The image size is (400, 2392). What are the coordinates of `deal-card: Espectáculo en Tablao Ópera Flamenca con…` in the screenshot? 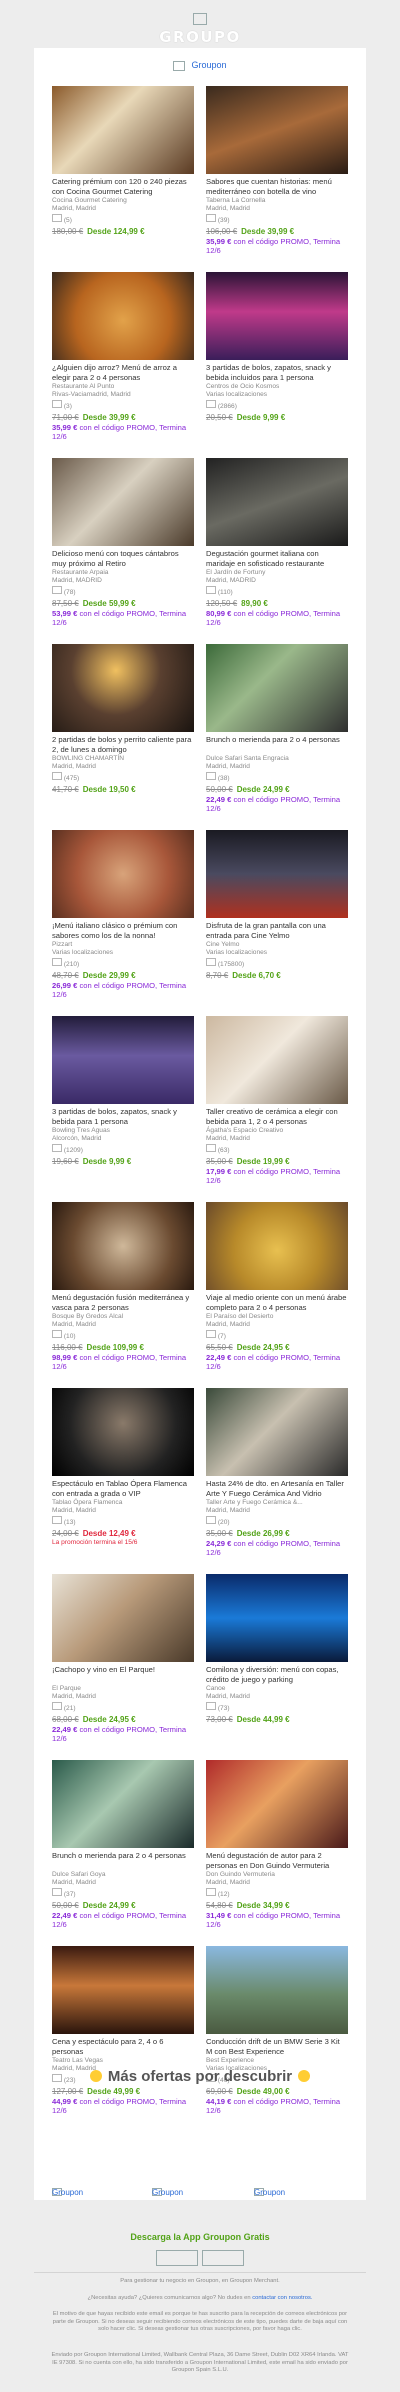 It's located at (123, 1474).